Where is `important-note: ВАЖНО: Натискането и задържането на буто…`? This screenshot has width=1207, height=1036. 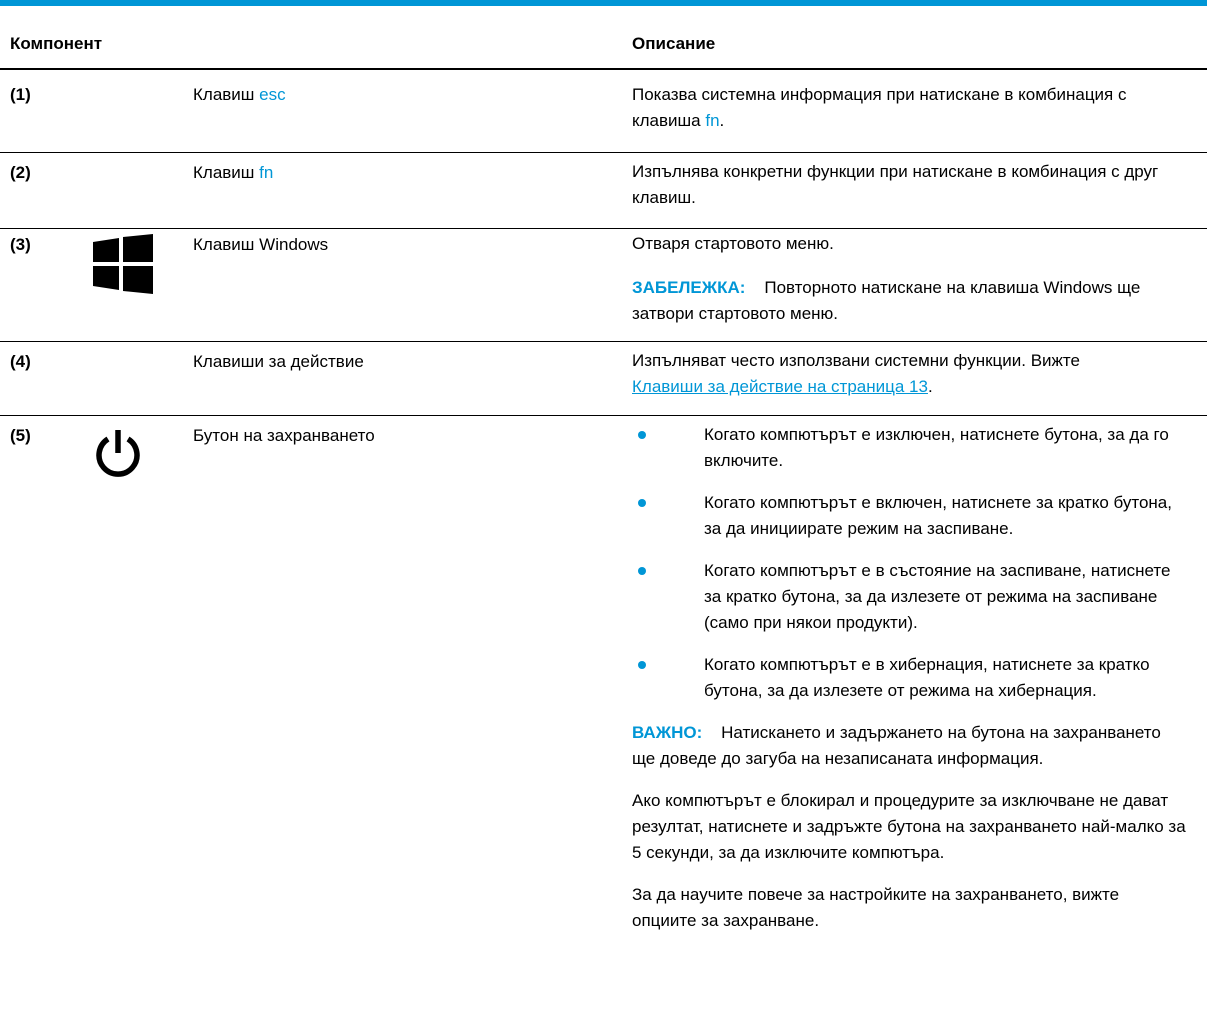
important-note: ВАЖНО: Натискането и задържането на буто… is located at coordinates (896, 745).